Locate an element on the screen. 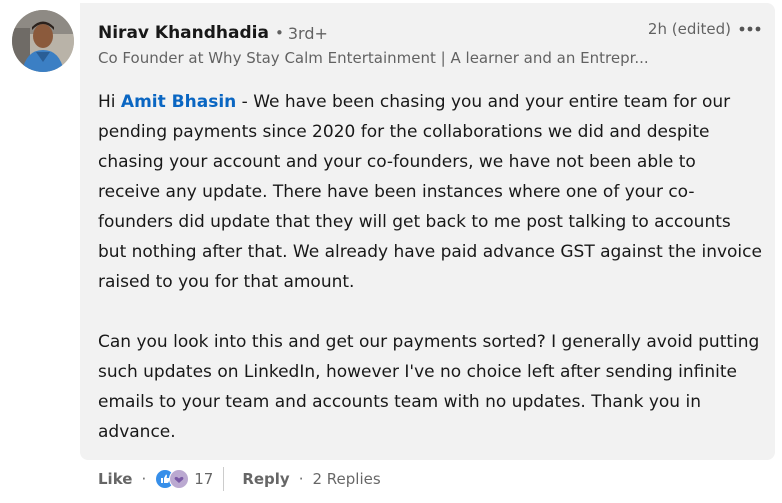 This screenshot has height=503, width=782. reply-button: Reply is located at coordinates (265, 479).